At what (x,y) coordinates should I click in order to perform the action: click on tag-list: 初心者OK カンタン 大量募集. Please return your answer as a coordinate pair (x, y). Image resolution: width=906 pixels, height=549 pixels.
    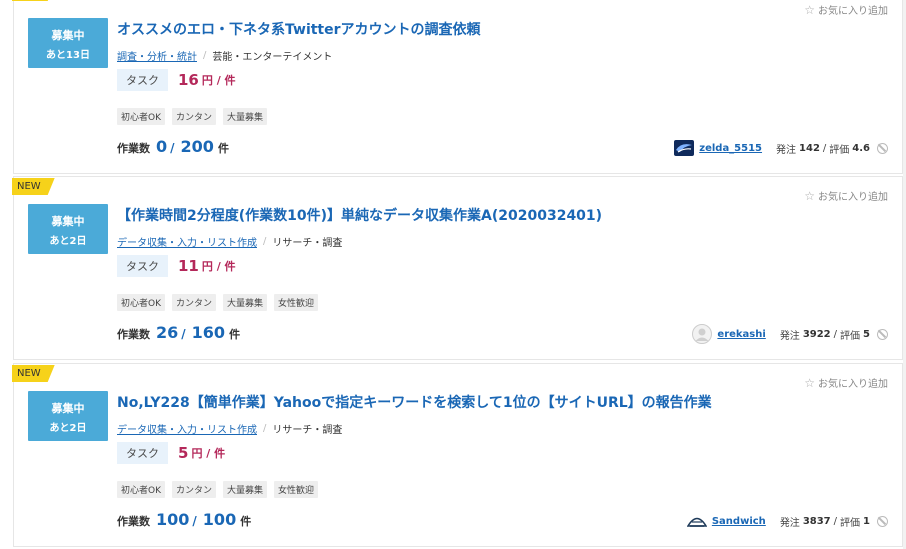
    Looking at the image, I should click on (192, 116).